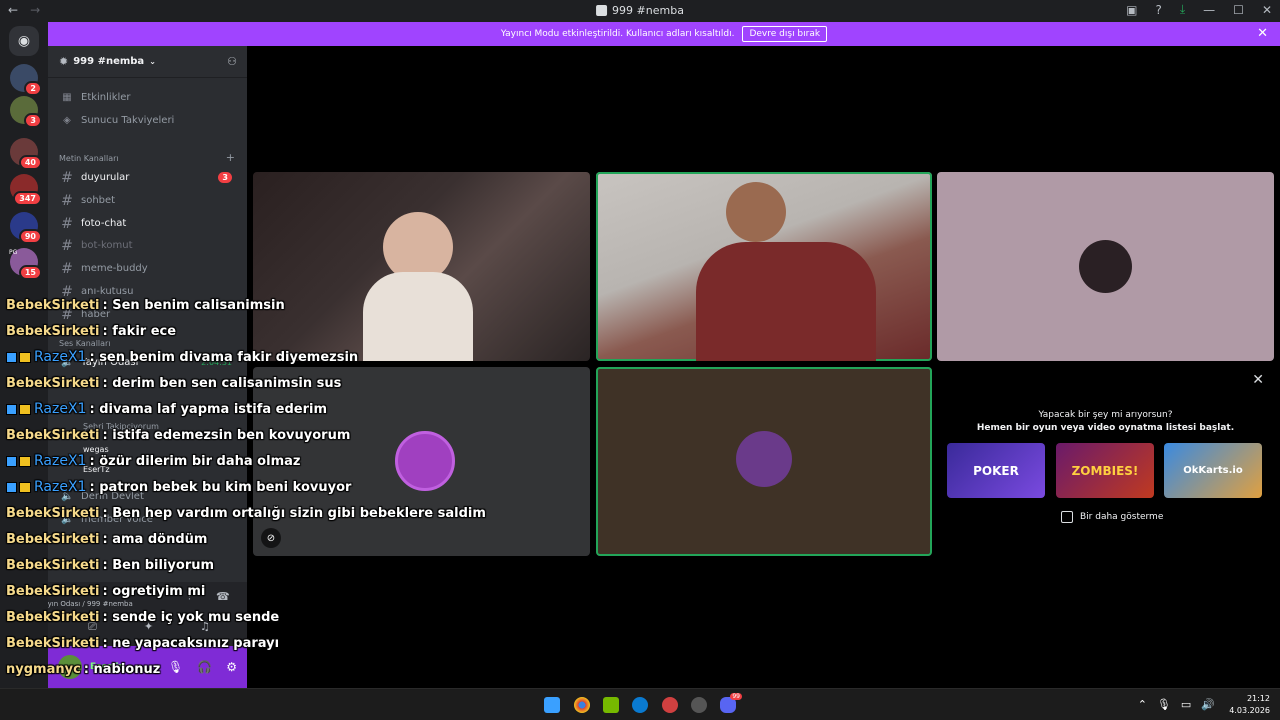 Image resolution: width=1280 pixels, height=720 pixels. Describe the element at coordinates (1186, 704) in the screenshot. I see `display-icon: ▭` at that location.